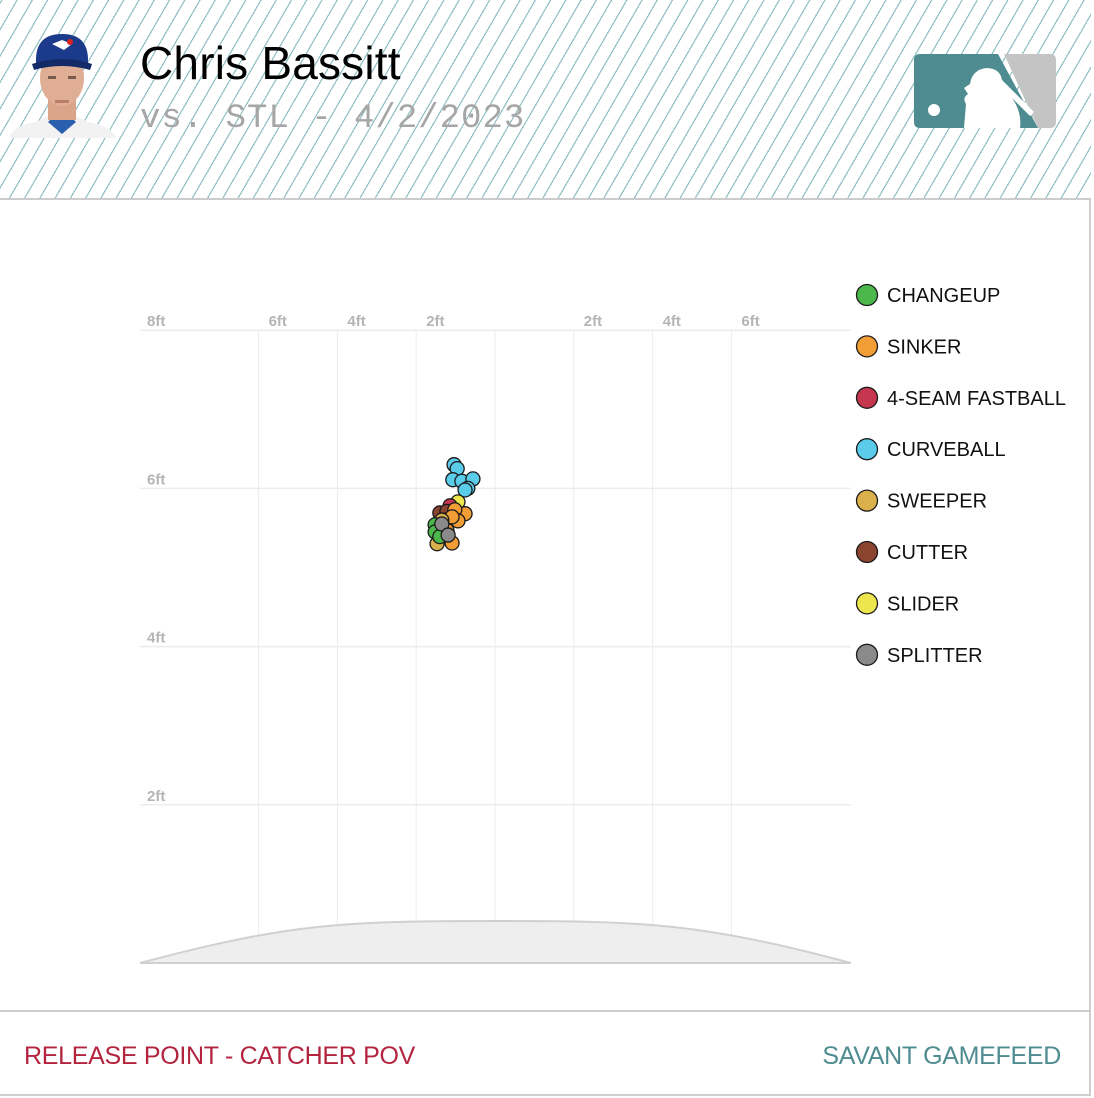 The height and width of the screenshot is (1098, 1094). I want to click on game-info: vs. STL - 4/2/2023, so click(333, 119).